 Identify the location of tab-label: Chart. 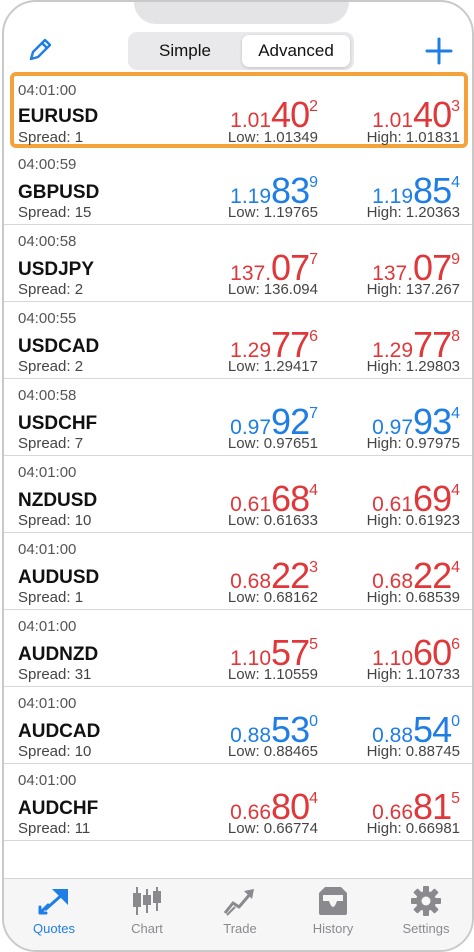
(147, 928).